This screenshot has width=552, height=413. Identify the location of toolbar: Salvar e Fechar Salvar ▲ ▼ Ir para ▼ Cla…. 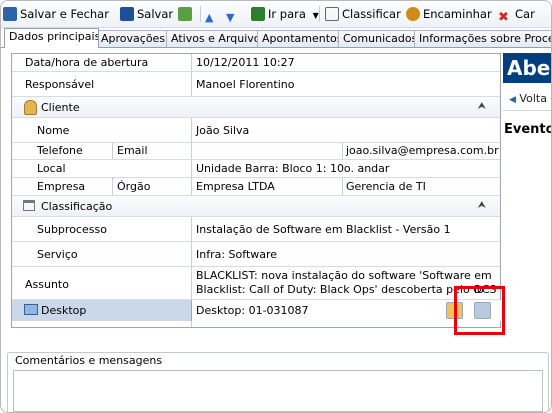
(276, 14).